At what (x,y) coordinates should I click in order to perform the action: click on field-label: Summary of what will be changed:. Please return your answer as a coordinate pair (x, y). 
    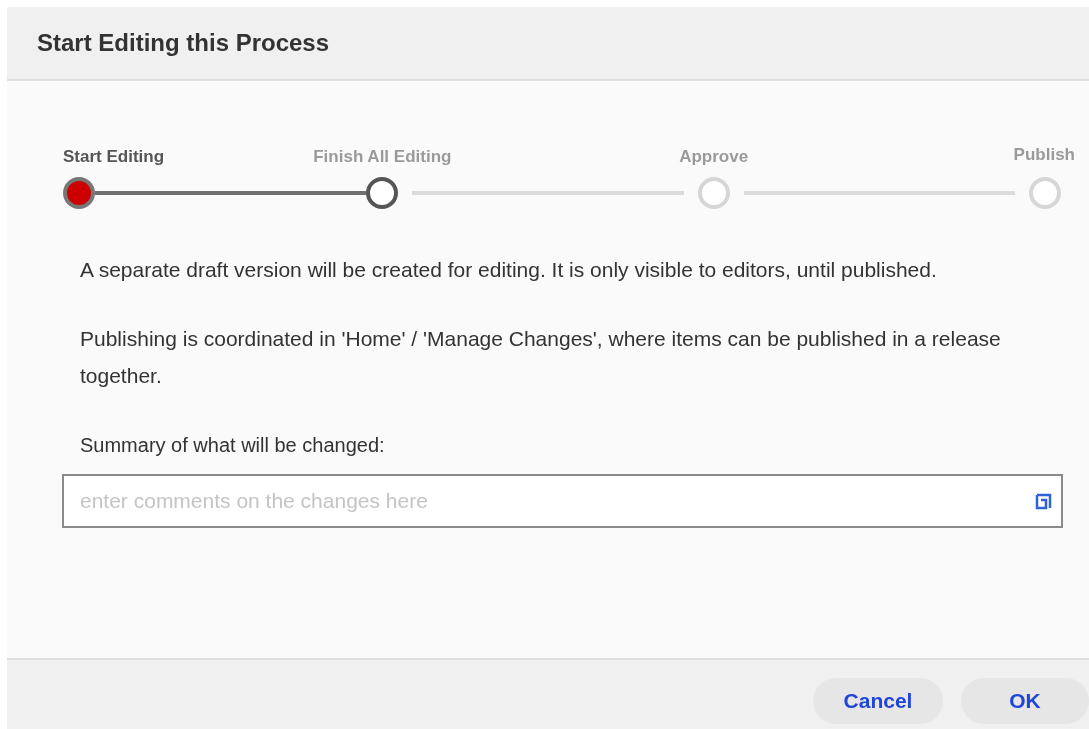
    Looking at the image, I should click on (233, 445).